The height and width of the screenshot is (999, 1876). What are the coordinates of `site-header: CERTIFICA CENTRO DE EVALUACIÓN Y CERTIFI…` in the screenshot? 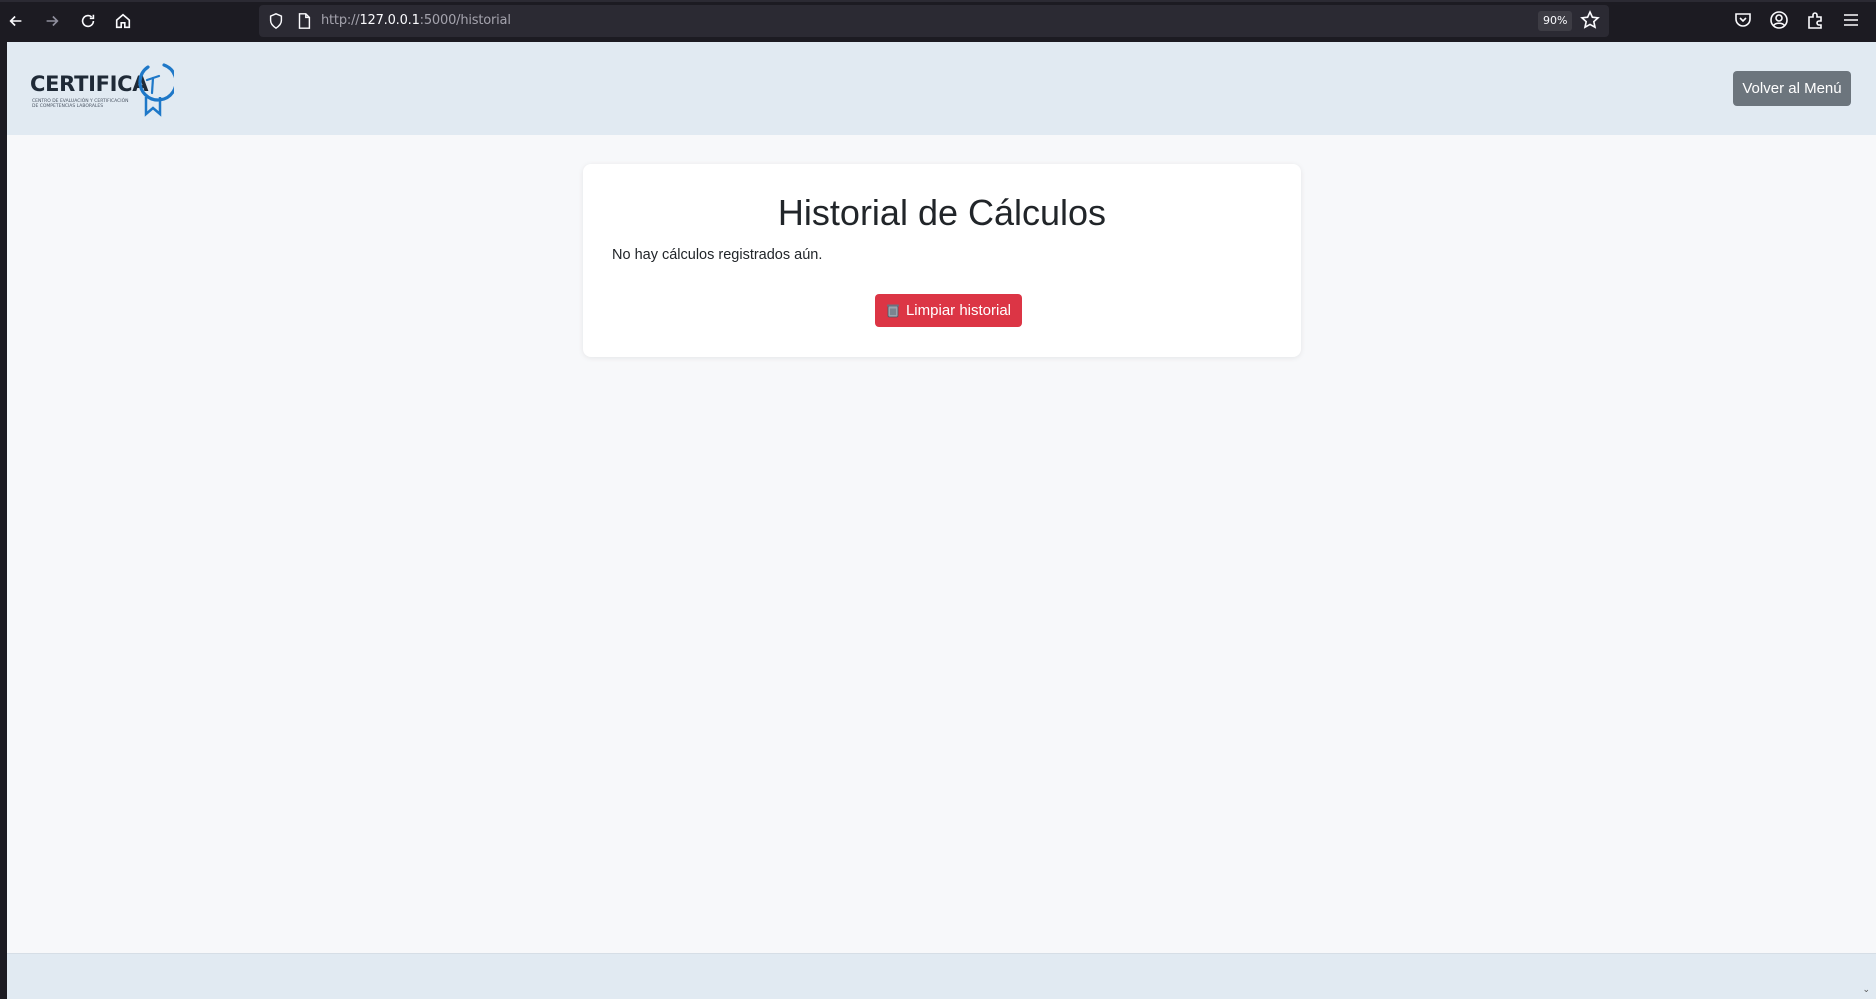 It's located at (941, 88).